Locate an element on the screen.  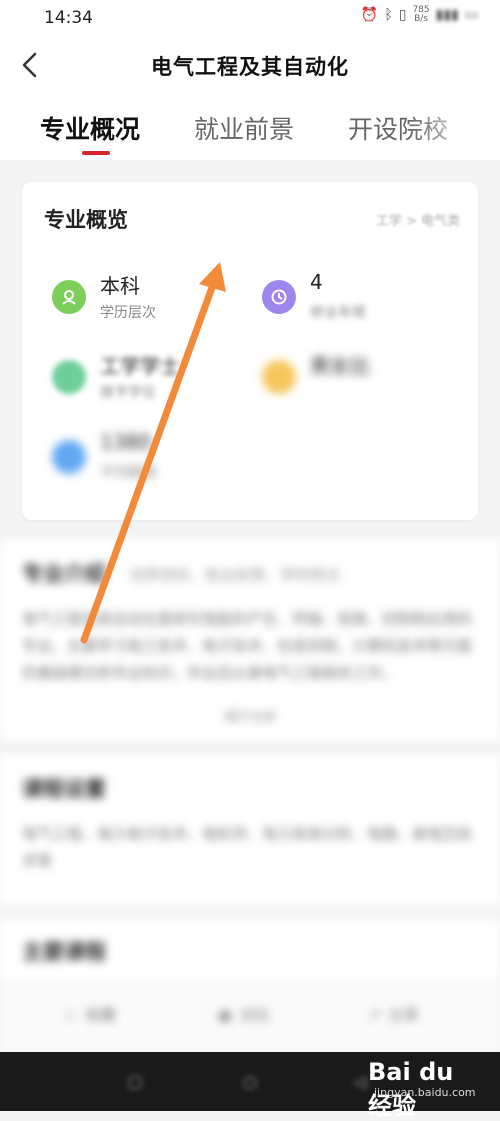
baidu-watermark: Bai du 经验 jingyan.baidu.com is located at coordinates (423, 1089).